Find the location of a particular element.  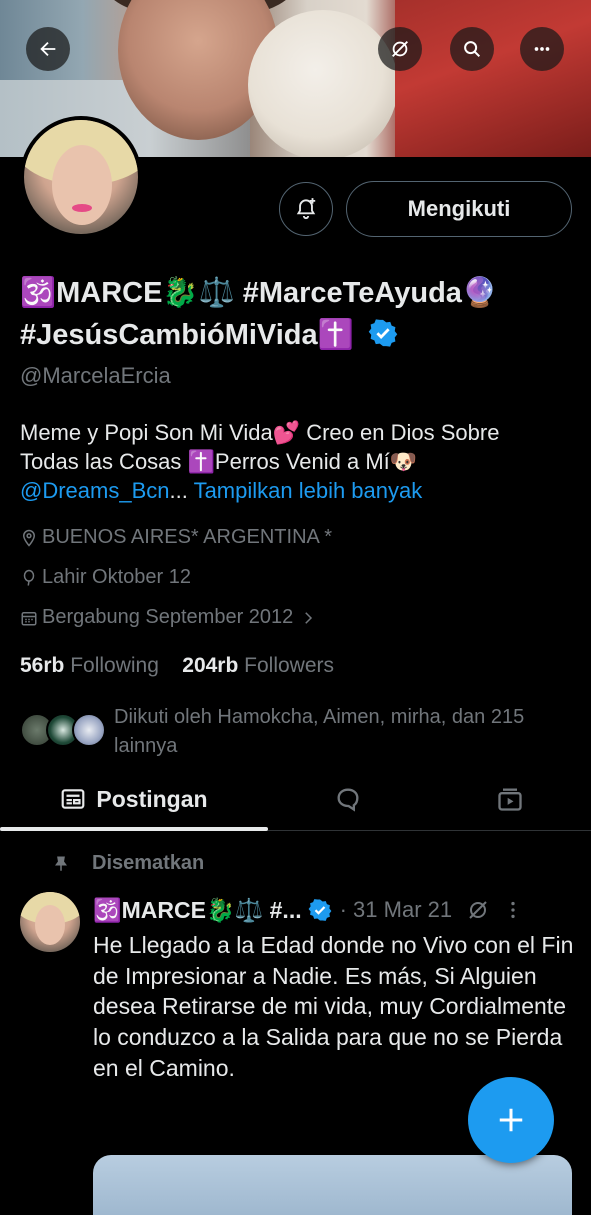

followers-label: Followers is located at coordinates (289, 665).